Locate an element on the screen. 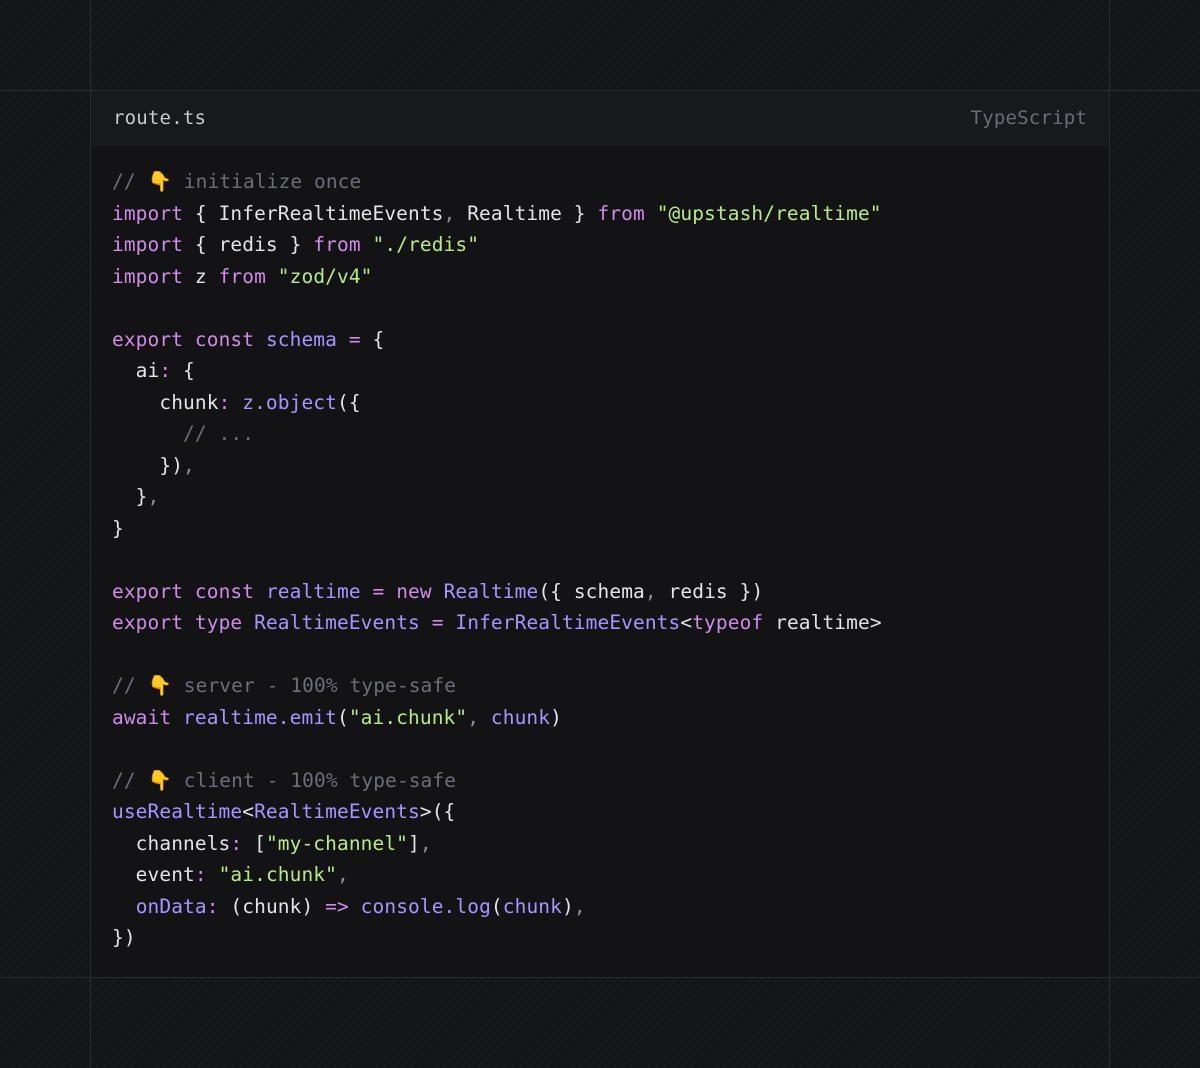 The image size is (1200, 1068). code-line: } is located at coordinates (497, 529).